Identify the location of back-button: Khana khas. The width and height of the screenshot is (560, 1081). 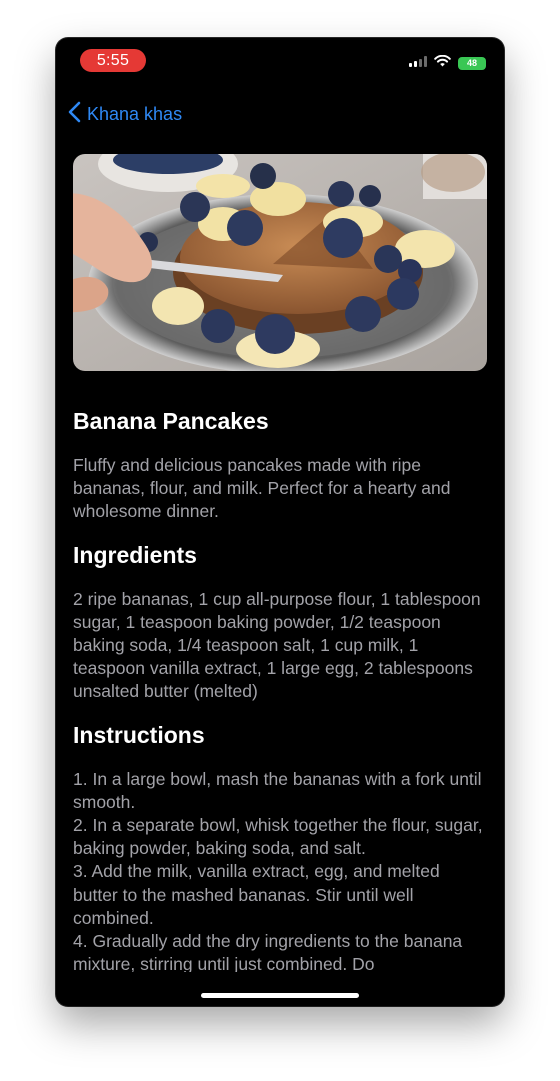
(125, 114).